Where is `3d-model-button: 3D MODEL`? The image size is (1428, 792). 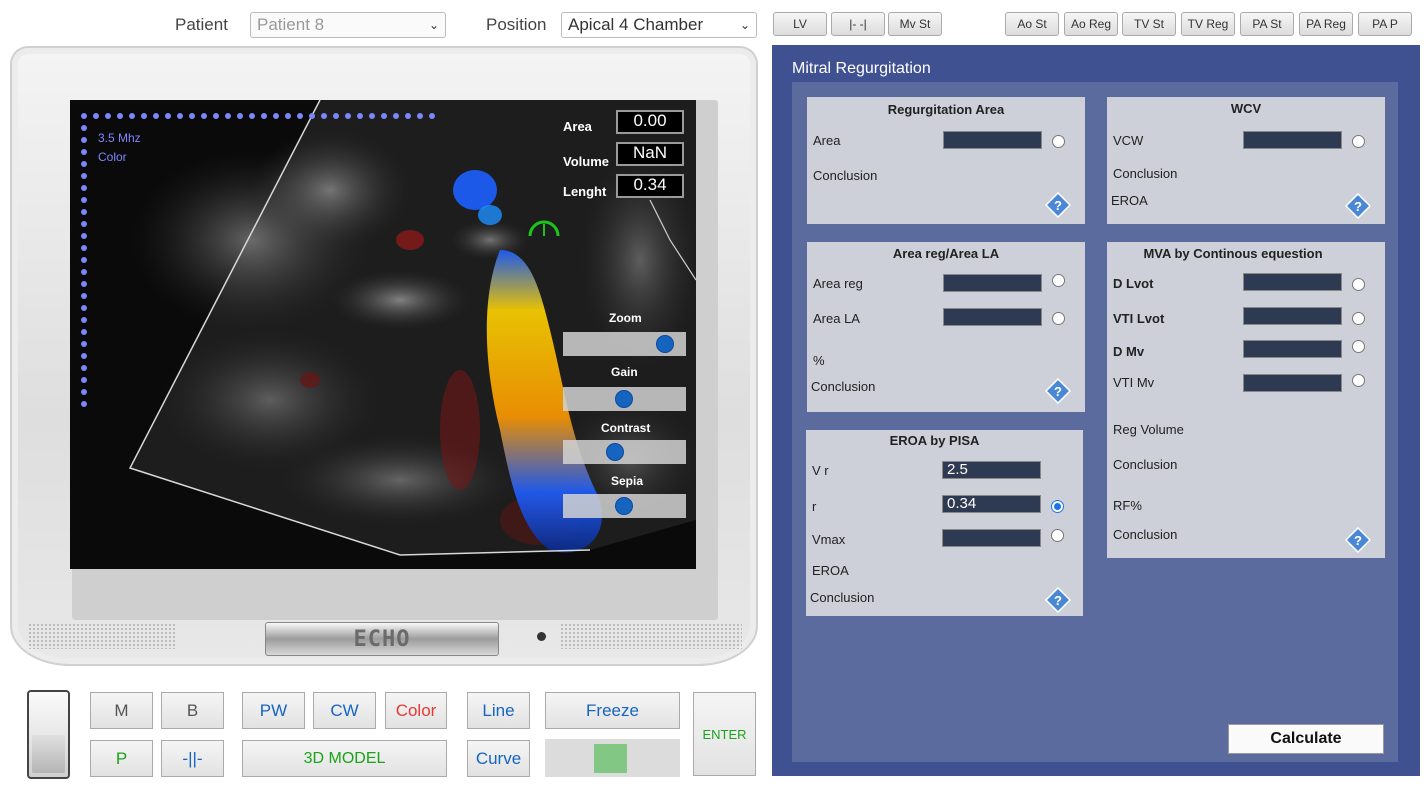 3d-model-button: 3D MODEL is located at coordinates (344, 758).